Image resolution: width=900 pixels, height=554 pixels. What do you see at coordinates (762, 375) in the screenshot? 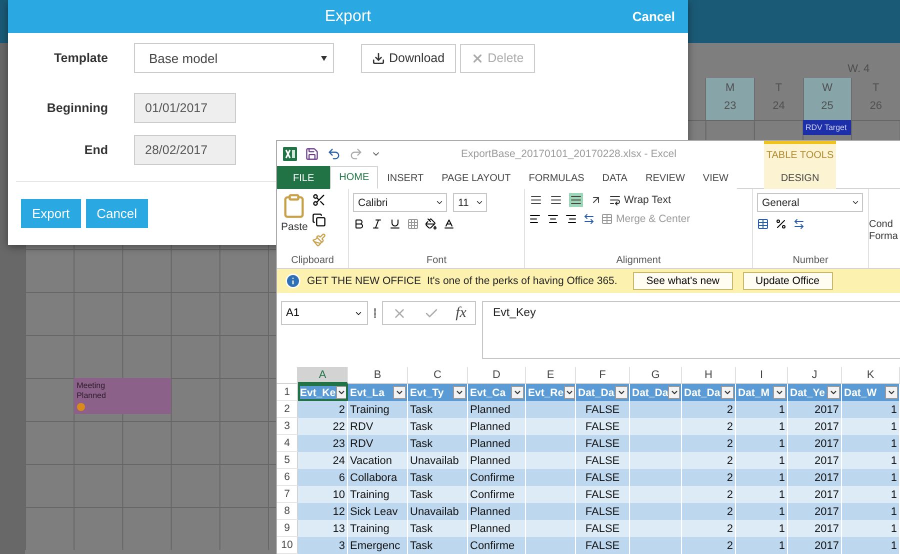
I see `column-header: I` at bounding box center [762, 375].